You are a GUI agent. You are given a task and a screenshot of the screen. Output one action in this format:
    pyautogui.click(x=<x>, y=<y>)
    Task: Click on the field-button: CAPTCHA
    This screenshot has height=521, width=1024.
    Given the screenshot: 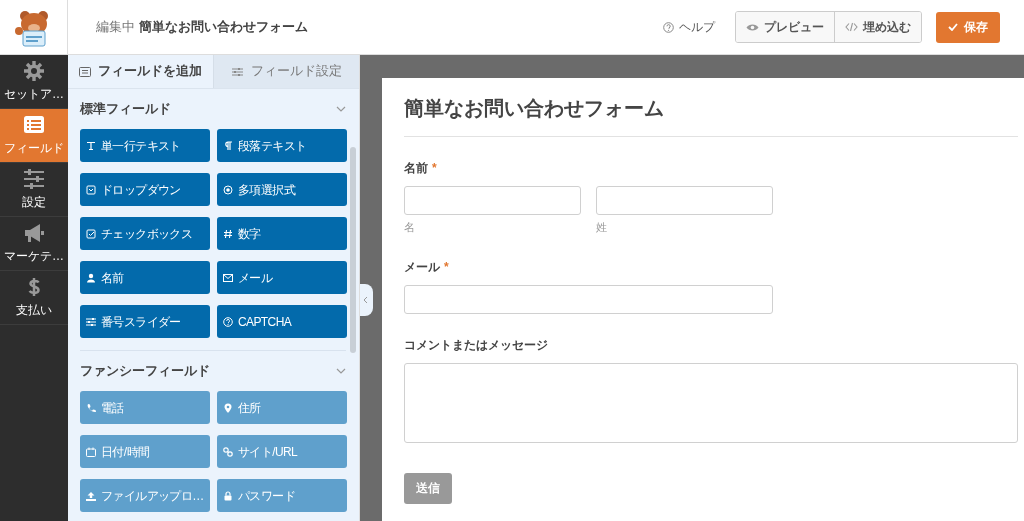 What is the action you would take?
    pyautogui.click(x=282, y=321)
    